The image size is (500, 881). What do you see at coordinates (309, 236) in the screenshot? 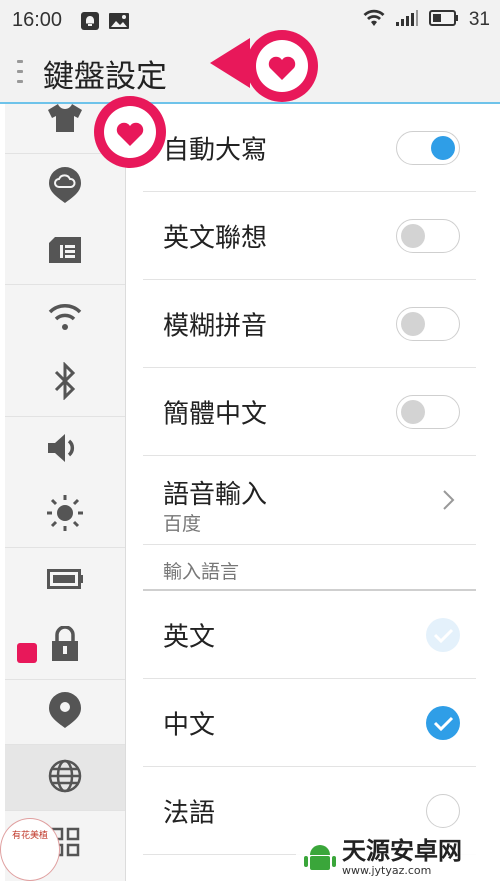
I see `setting-row-english-prediction: 英文聯想` at bounding box center [309, 236].